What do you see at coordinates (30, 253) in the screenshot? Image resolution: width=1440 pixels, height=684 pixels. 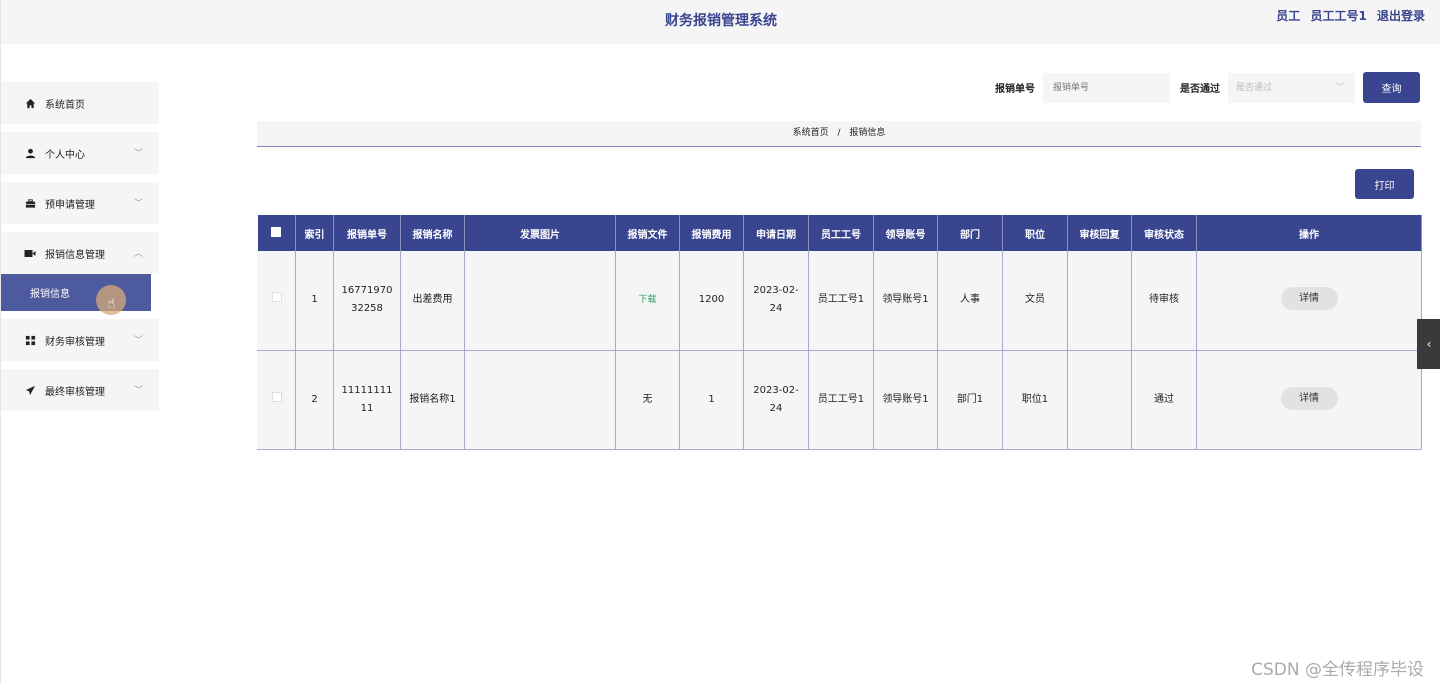 I see `film-icon` at bounding box center [30, 253].